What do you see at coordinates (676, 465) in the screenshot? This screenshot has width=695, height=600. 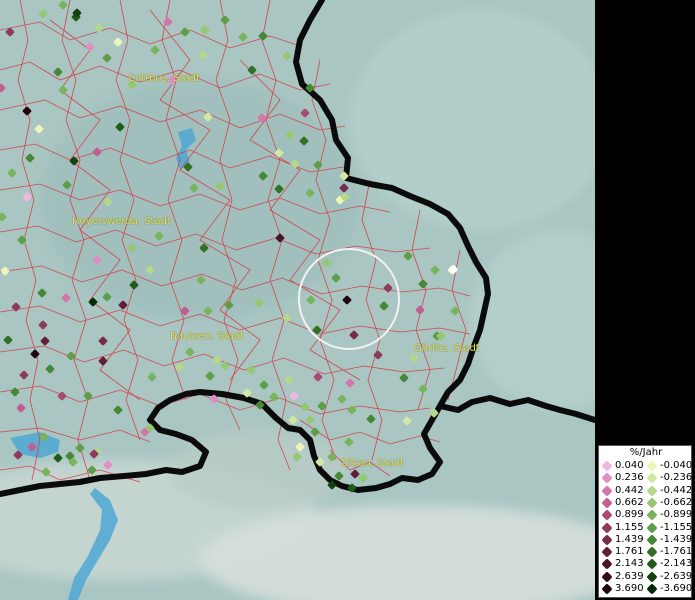 I see `legend-value: -0.040` at bounding box center [676, 465].